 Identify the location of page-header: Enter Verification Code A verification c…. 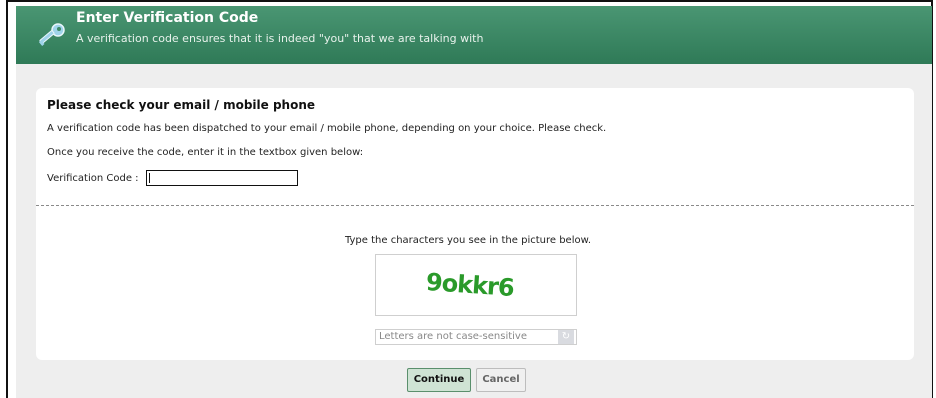
(474, 35).